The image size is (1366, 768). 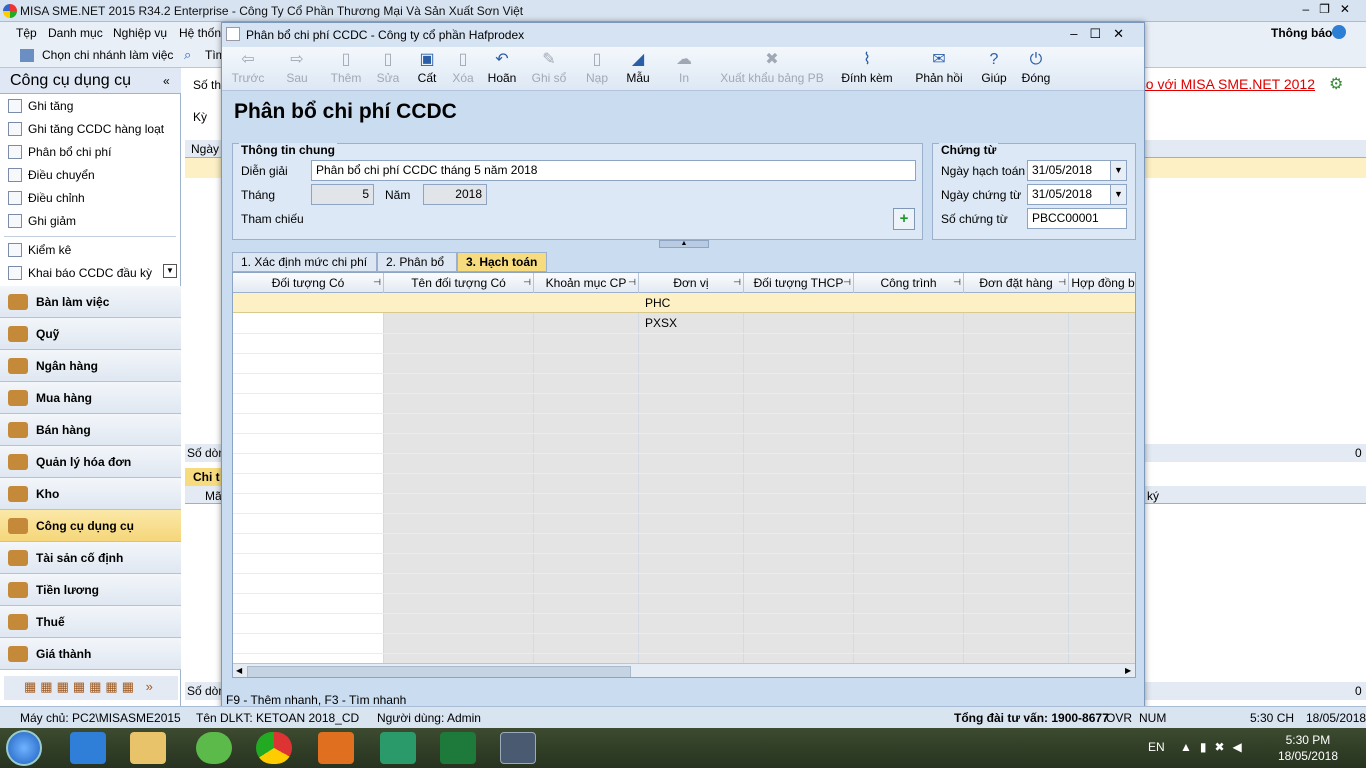 I want to click on sidebar-dropdown-icon: ▼, so click(x=170, y=271).